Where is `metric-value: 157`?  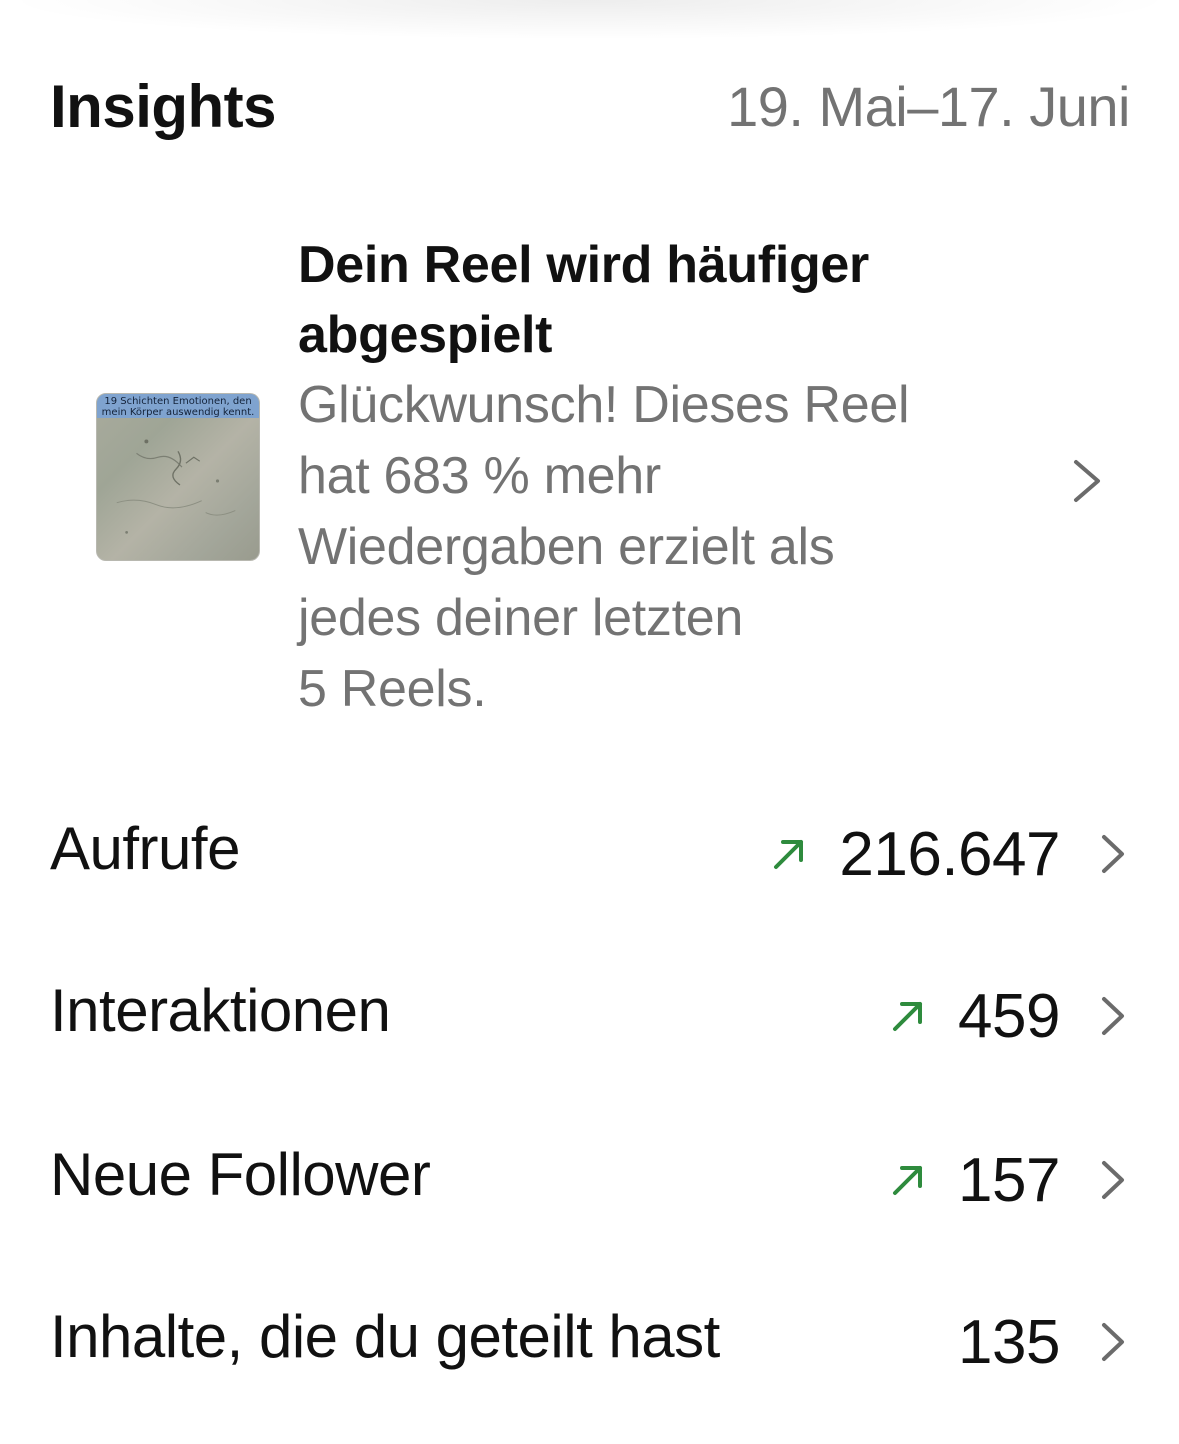
metric-value: 157 is located at coordinates (1009, 1180).